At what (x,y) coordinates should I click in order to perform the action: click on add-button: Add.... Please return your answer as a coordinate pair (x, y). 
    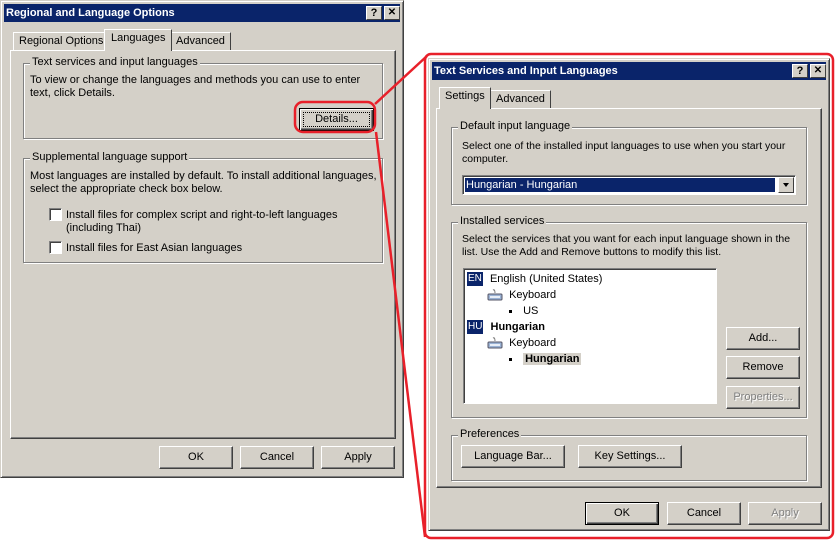
    Looking at the image, I should click on (763, 338).